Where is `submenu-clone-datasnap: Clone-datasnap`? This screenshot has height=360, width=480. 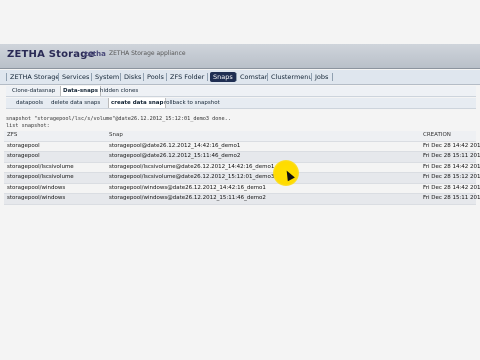
submenu-clone-datasnap: Clone-datasnap is located at coordinates (33, 91).